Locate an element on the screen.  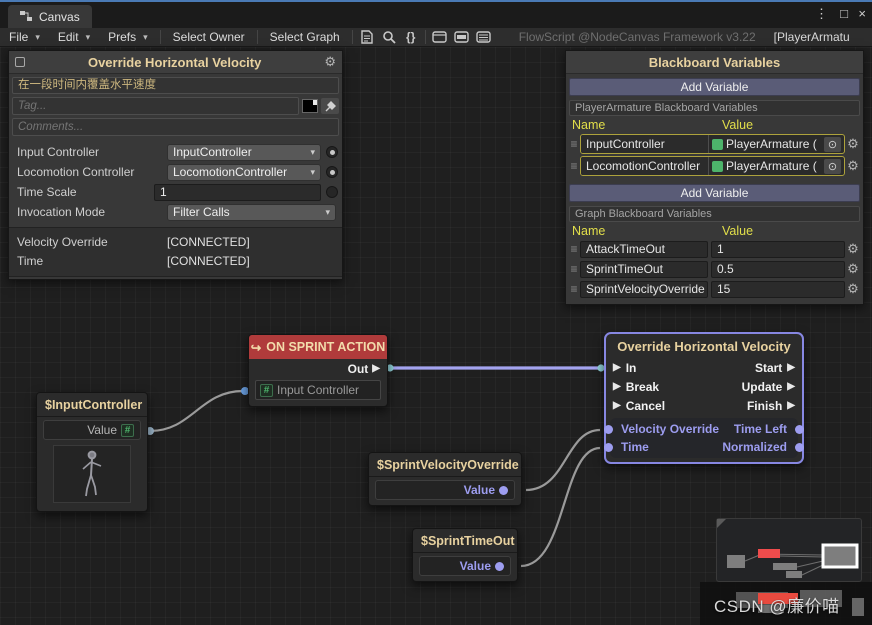
time-port: Time is located at coordinates (626, 447).